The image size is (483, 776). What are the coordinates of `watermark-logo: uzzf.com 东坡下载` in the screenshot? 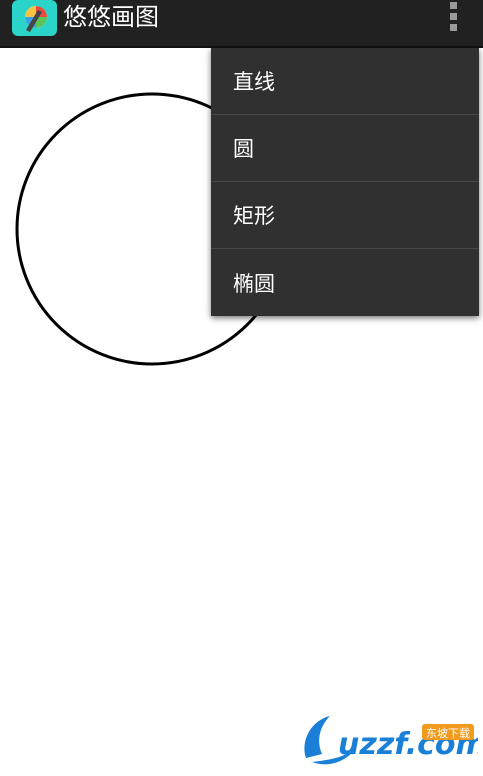 It's located at (391, 740).